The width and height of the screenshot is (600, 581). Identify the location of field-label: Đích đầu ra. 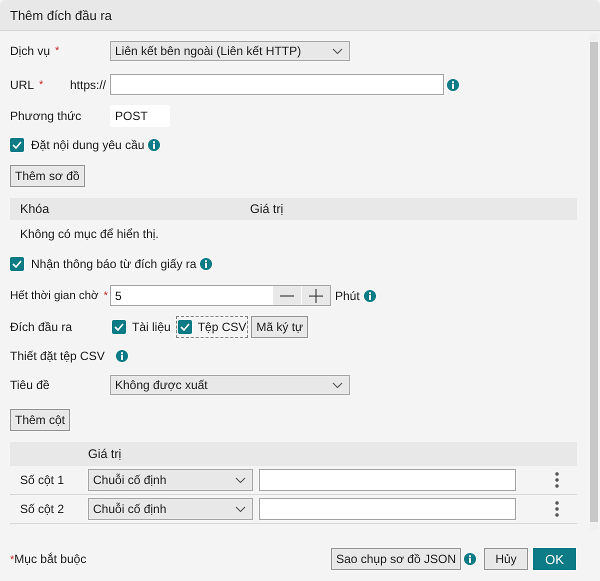
(41, 327).